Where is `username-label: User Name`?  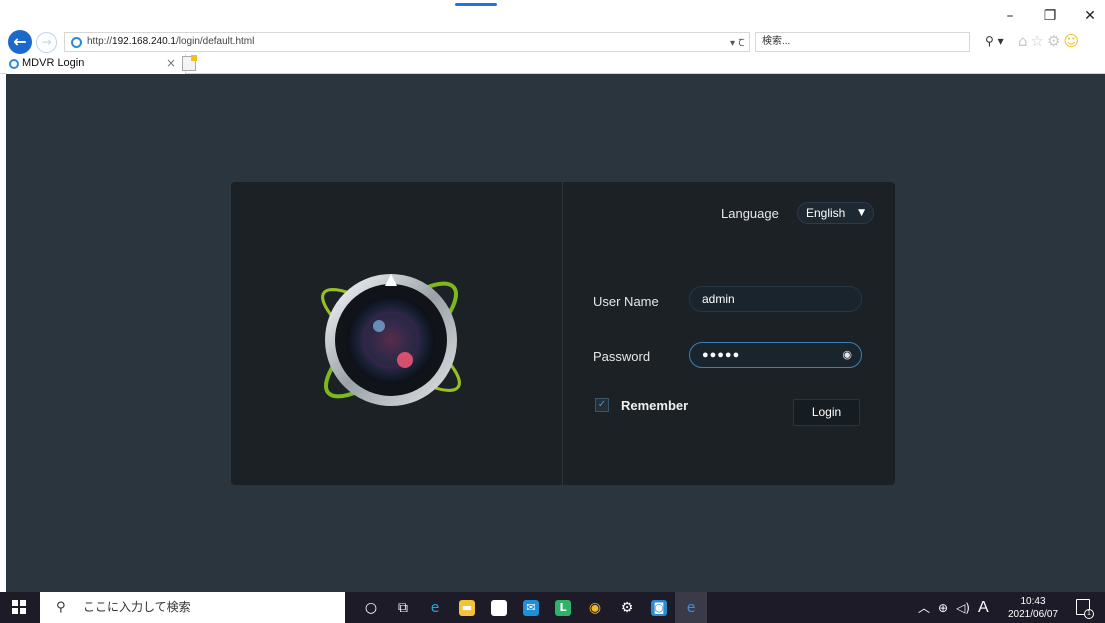
username-label: User Name is located at coordinates (626, 301).